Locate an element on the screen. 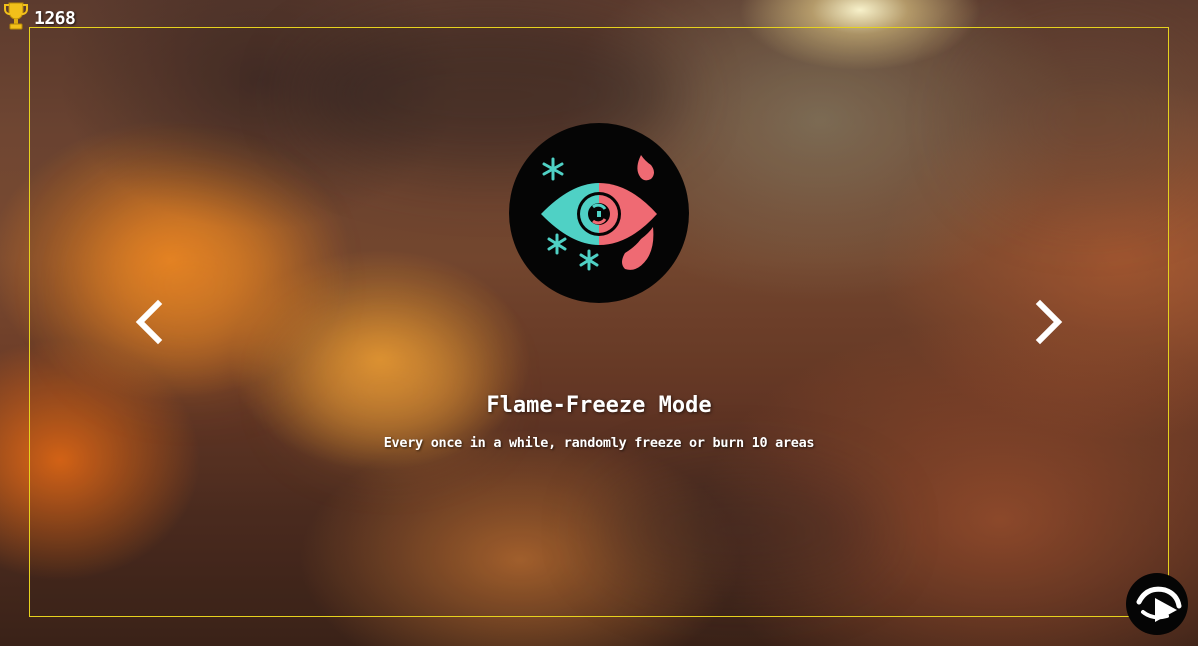 Image resolution: width=1198 pixels, height=646 pixels. start-game-button is located at coordinates (1157, 604).